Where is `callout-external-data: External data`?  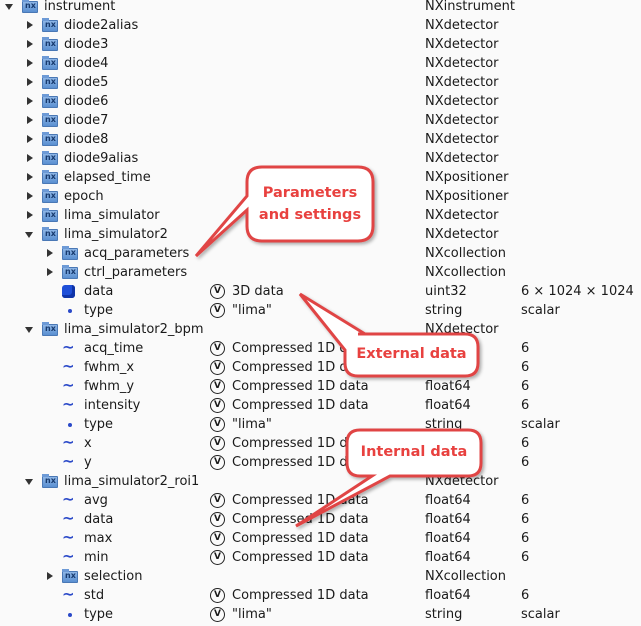 callout-external-data: External data is located at coordinates (411, 354).